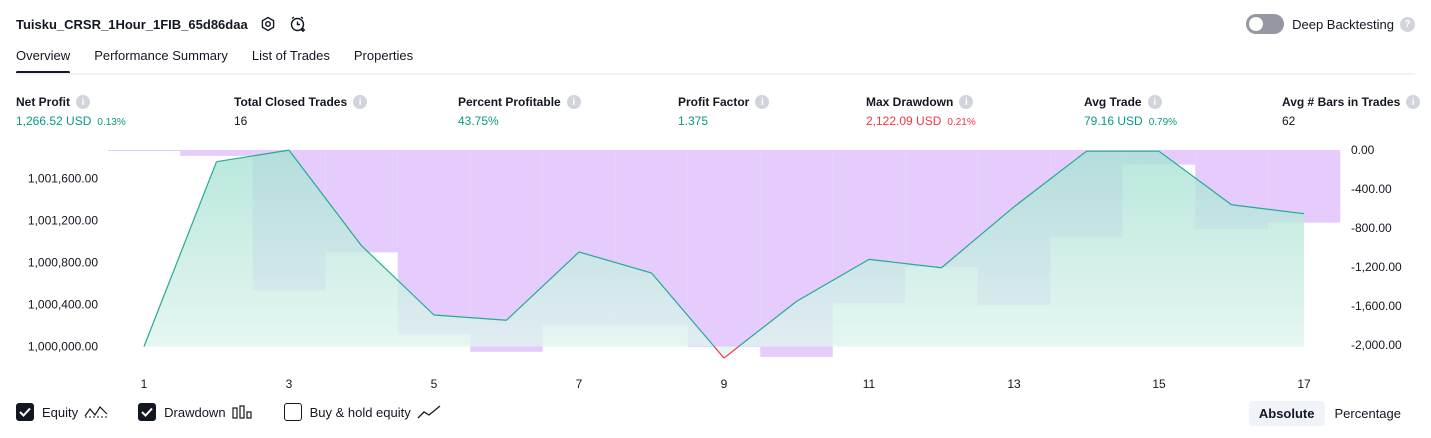 This screenshot has height=438, width=1431. What do you see at coordinates (519, 111) in the screenshot?
I see `metric-percent-profitable: Percent Profitable i 43.75%` at bounding box center [519, 111].